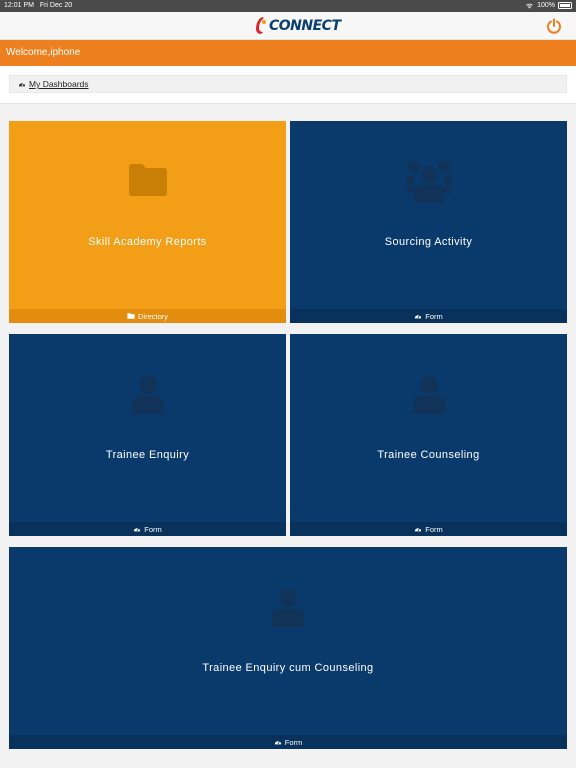 The height and width of the screenshot is (768, 576). Describe the element at coordinates (152, 316) in the screenshot. I see `tile-footer-label: Directory` at that location.